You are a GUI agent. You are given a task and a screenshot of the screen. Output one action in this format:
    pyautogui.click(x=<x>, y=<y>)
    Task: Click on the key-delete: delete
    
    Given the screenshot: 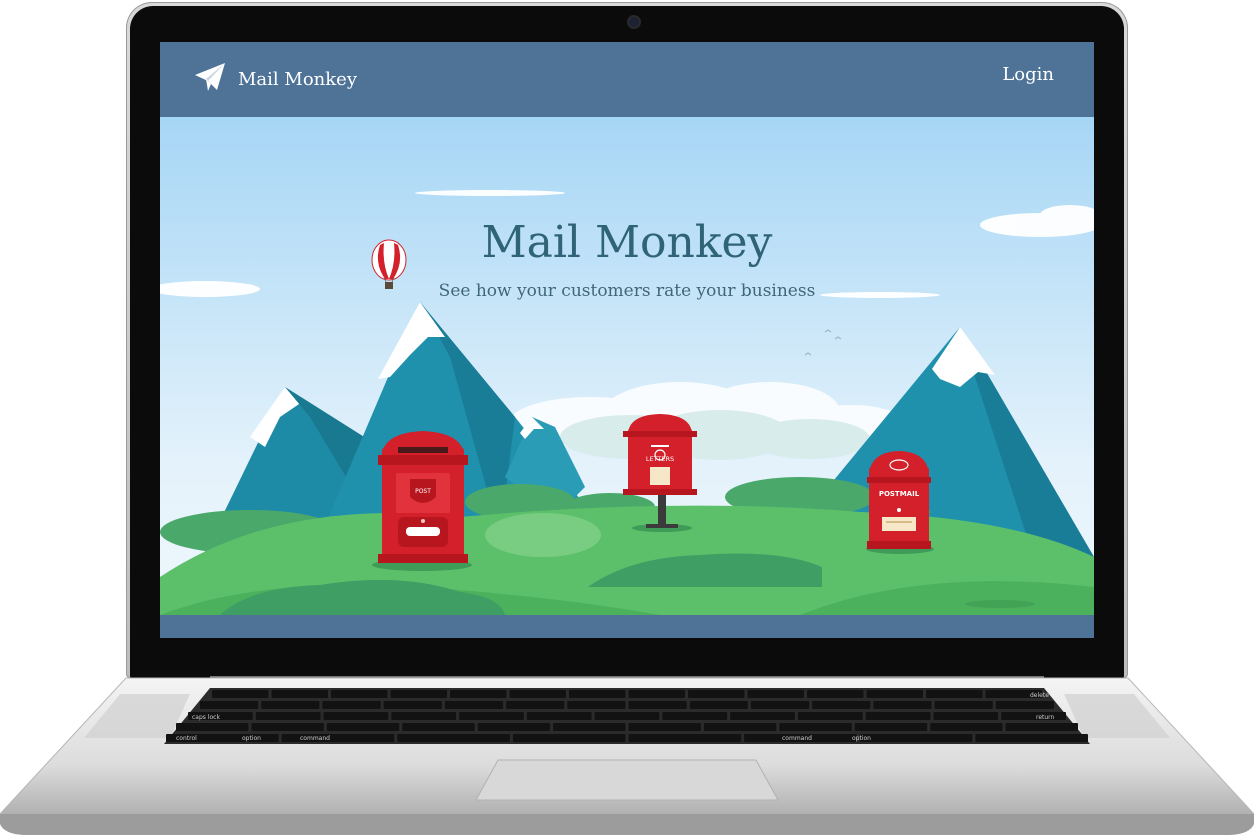 What is the action you would take?
    pyautogui.click(x=1039, y=695)
    